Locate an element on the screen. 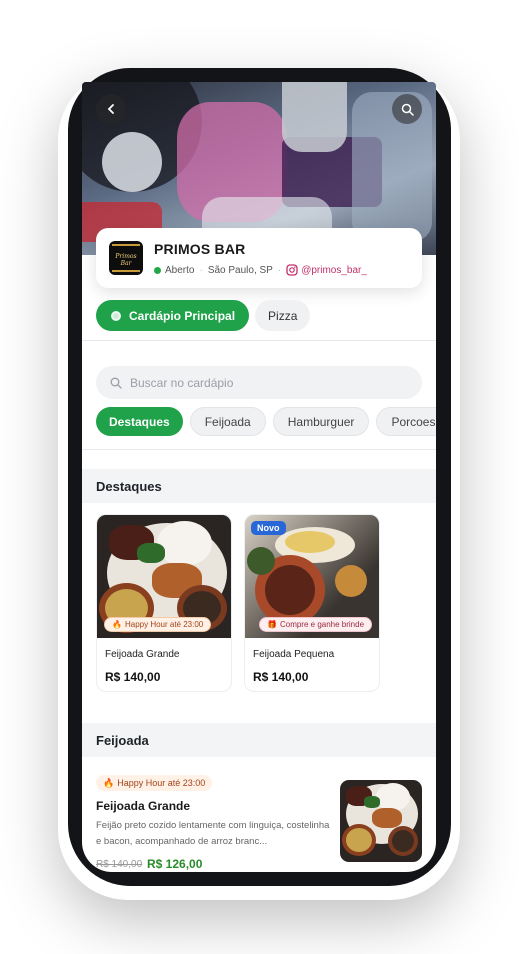  category-hamburguer: Hamburguer is located at coordinates (321, 421).